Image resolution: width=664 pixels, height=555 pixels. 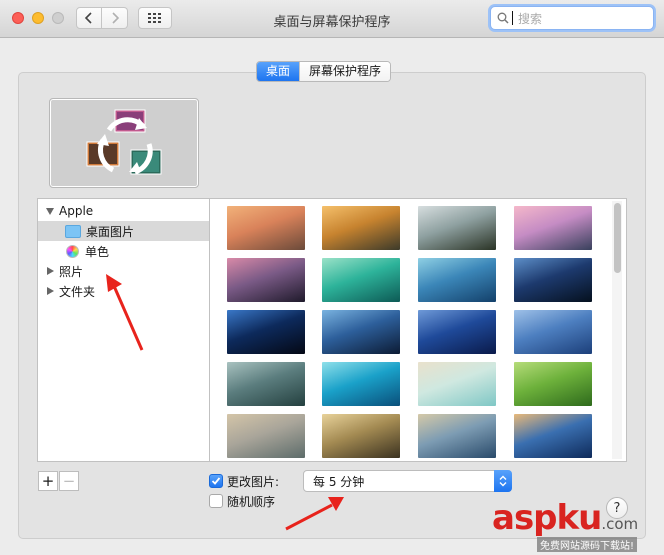 I want to click on watermark-logo: aspku.com, so click(x=565, y=518).